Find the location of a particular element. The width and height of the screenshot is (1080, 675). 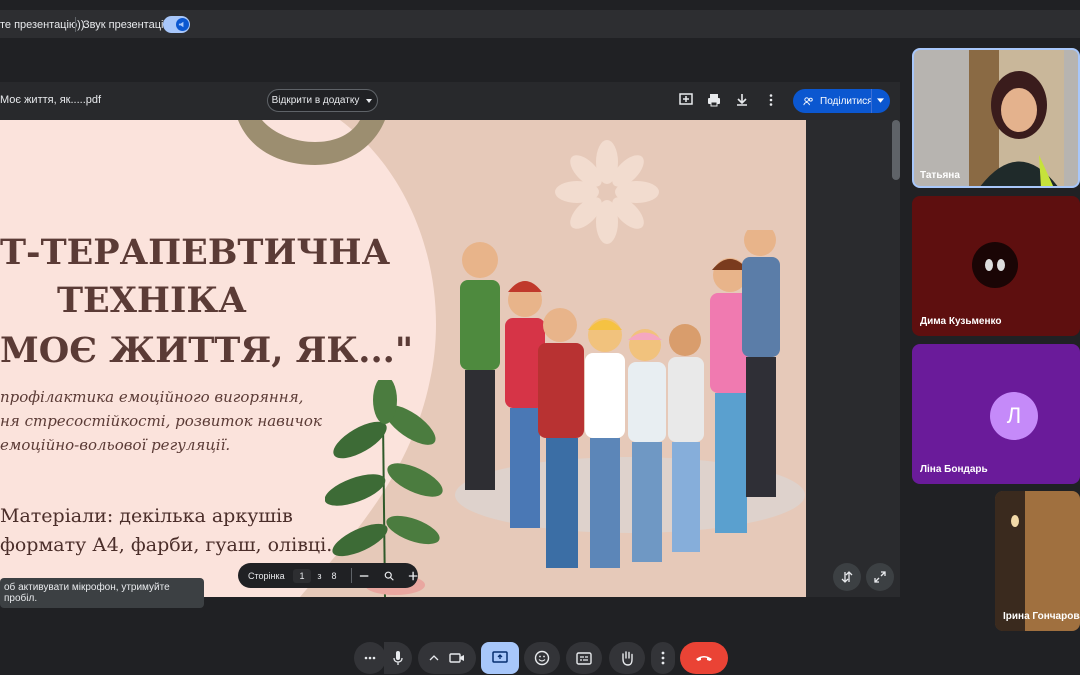

microphone-button is located at coordinates (398, 658).